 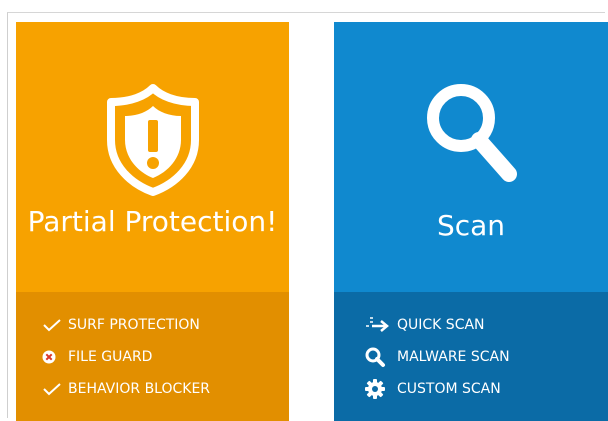 What do you see at coordinates (110, 357) in the screenshot?
I see `file-guard-label: FILE GUARD` at bounding box center [110, 357].